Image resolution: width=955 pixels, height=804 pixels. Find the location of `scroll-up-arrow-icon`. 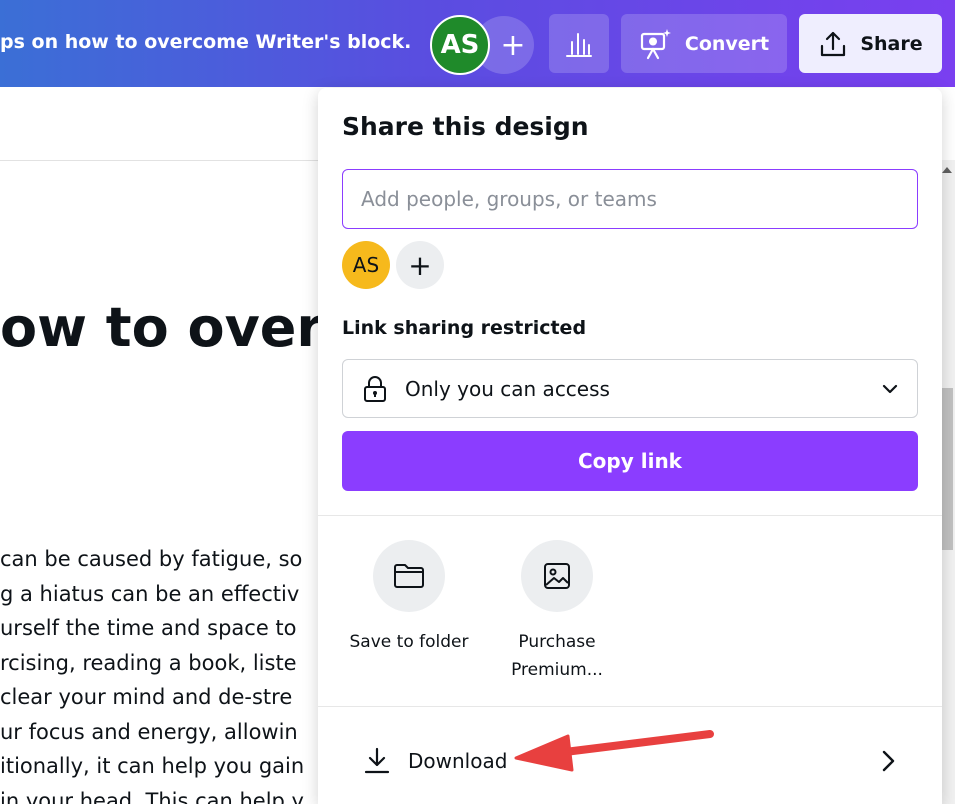

scroll-up-arrow-icon is located at coordinates (947, 170).